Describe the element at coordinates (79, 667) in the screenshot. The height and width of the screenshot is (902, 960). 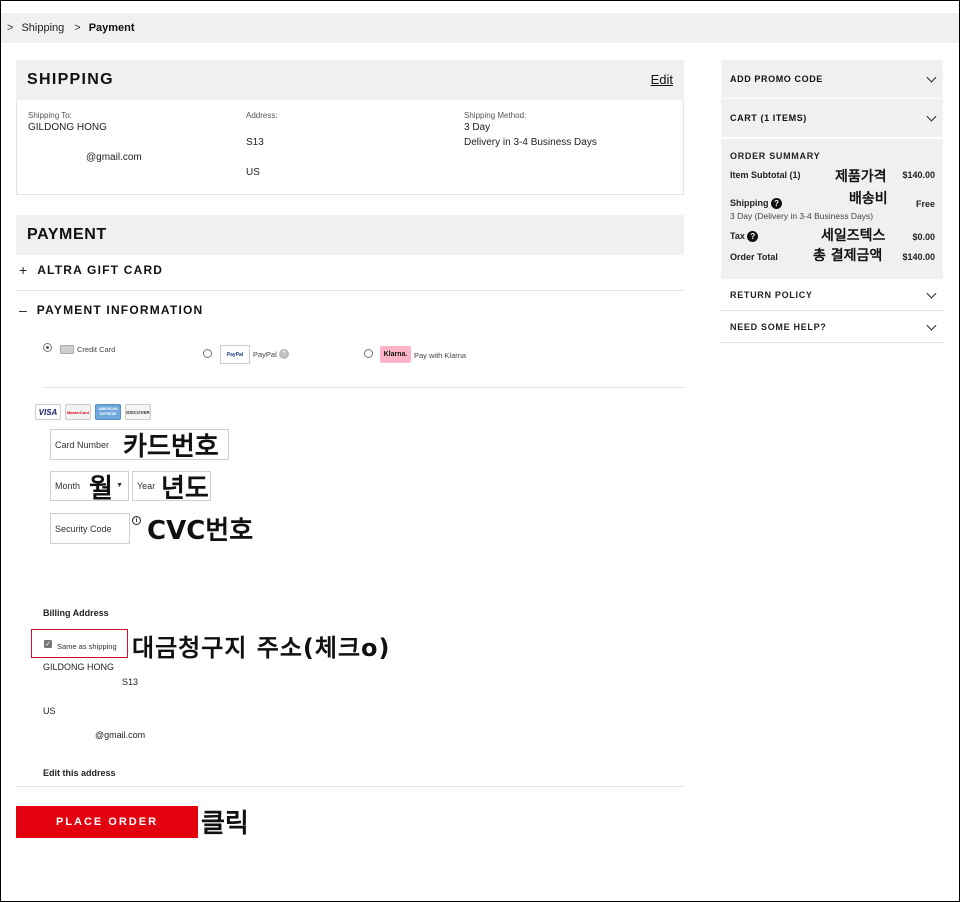
I see `billing-name: GILDONG HONG` at that location.